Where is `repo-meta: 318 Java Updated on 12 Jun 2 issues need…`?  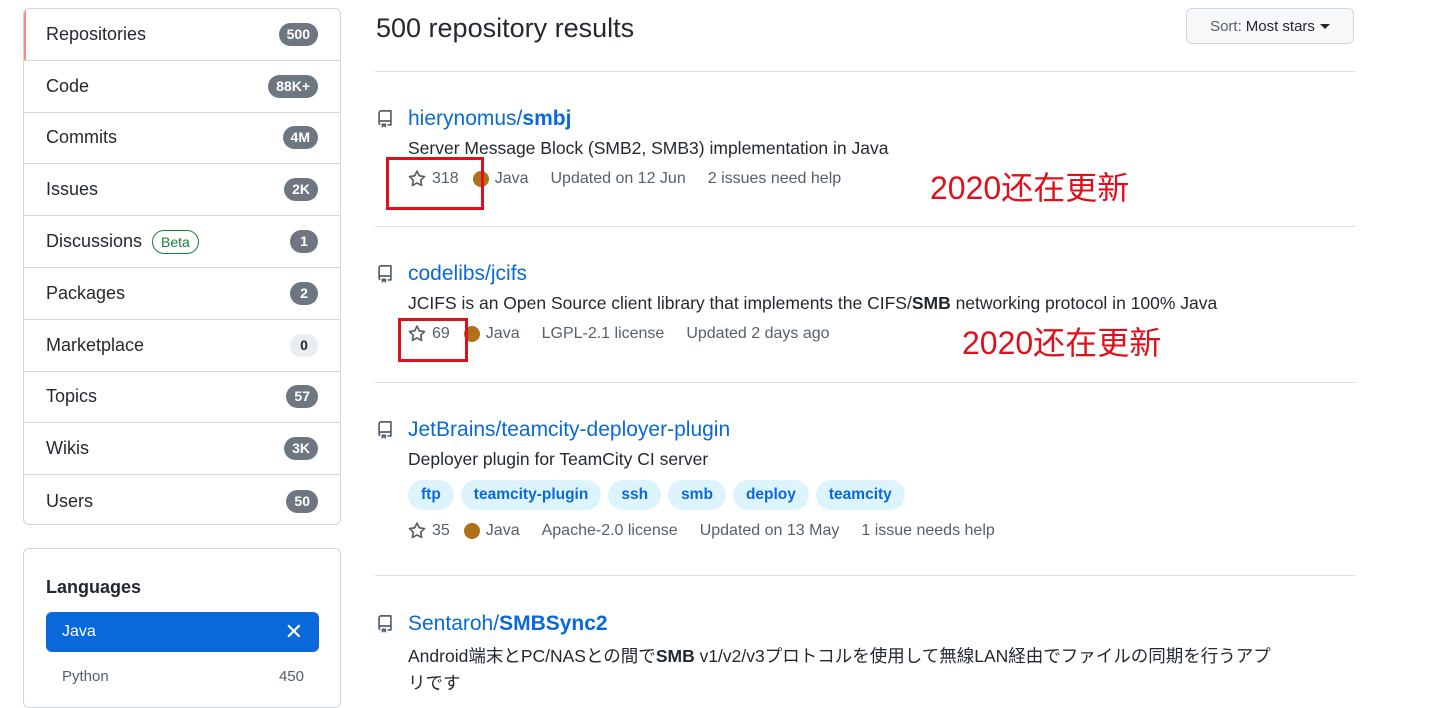
repo-meta: 318 Java Updated on 12 Jun 2 issues need… is located at coordinates (882, 179).